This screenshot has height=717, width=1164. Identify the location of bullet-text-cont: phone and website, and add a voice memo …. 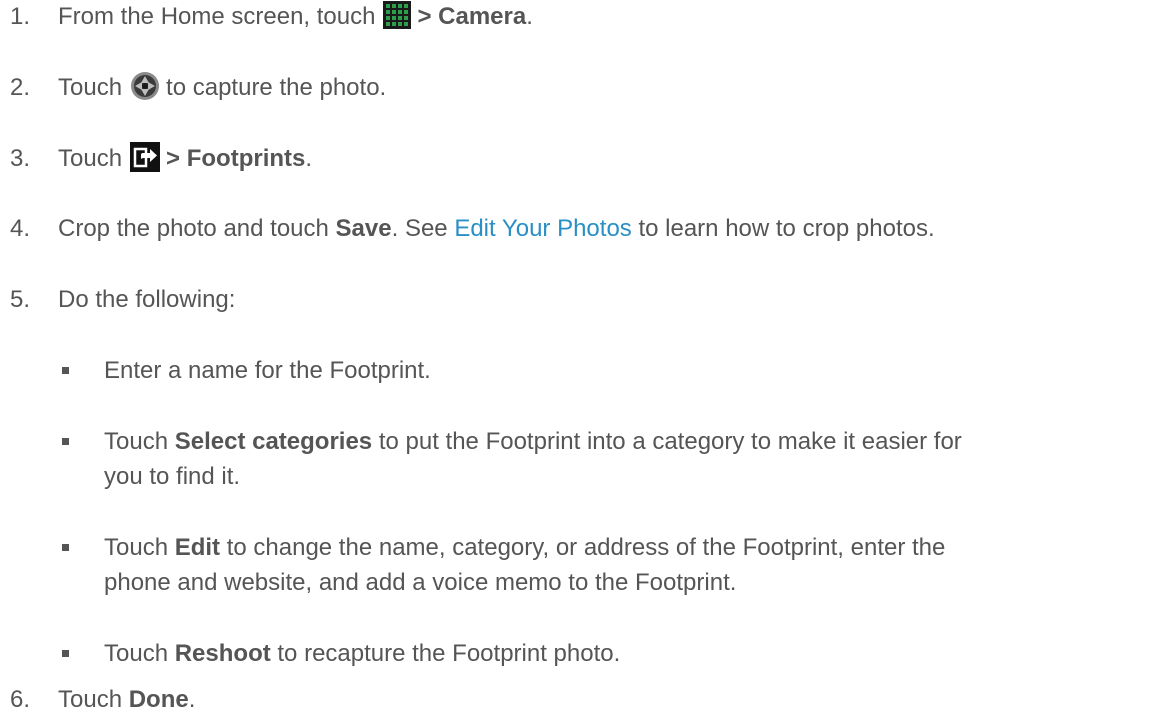
(420, 582).